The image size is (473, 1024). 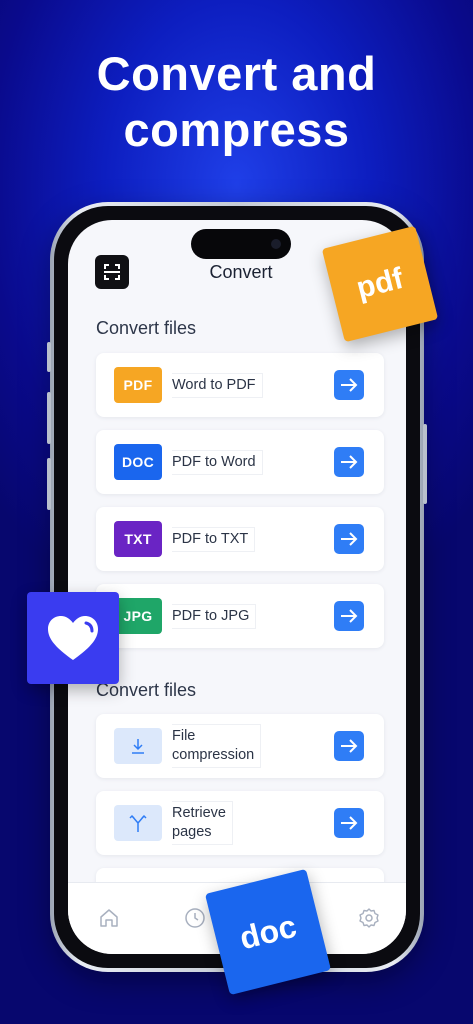 I want to click on list-item-word-to-pdf: PDF Word to PDF, so click(x=240, y=385).